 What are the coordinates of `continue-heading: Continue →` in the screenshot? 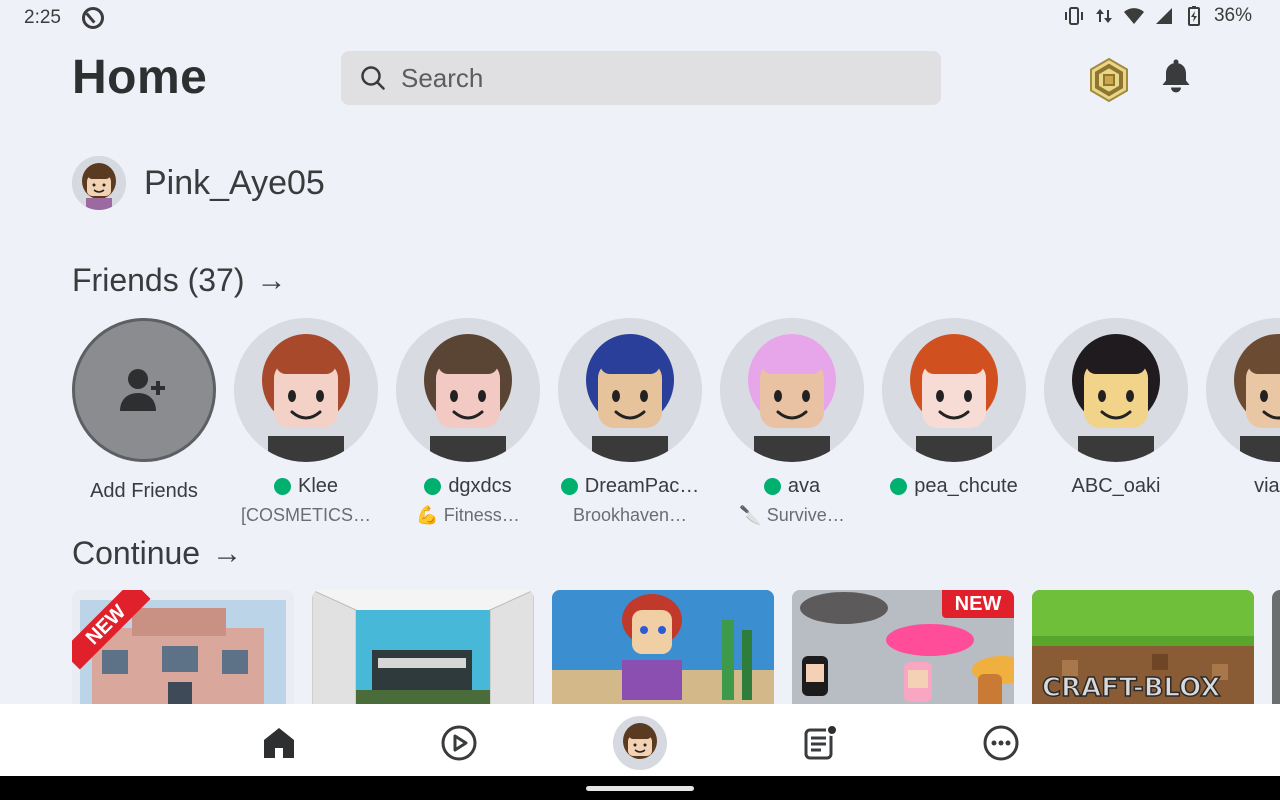 It's located at (157, 553).